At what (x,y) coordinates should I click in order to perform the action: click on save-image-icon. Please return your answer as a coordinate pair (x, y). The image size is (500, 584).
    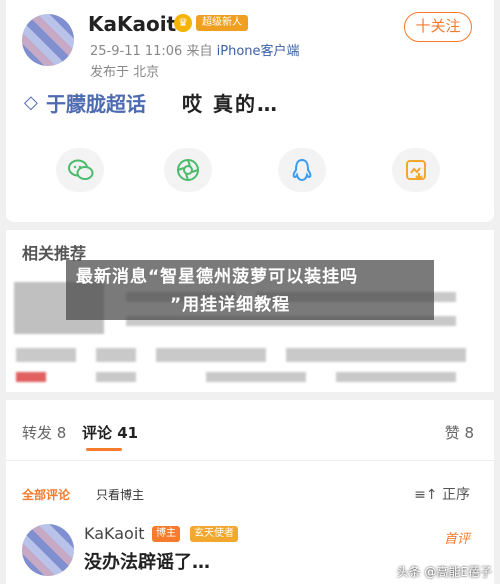
    Looking at the image, I should click on (416, 170).